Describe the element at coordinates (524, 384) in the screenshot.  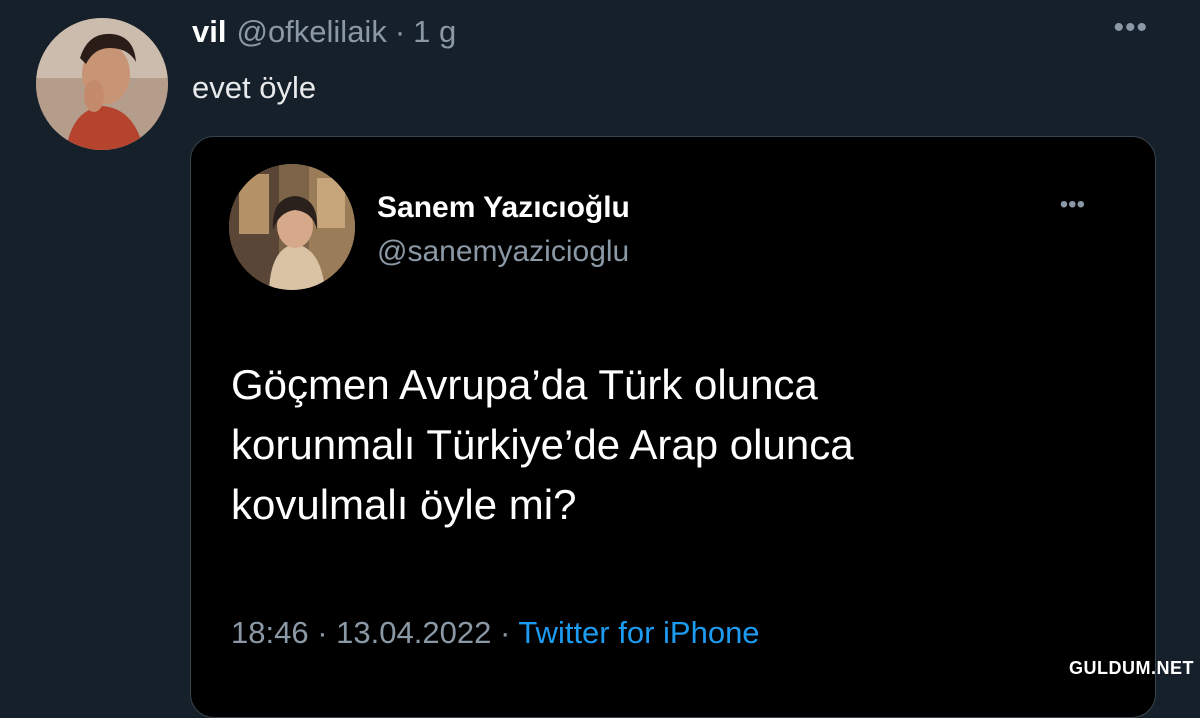
I see `quoted-text-line: Göçmen Avrupa’da Türk olunca` at that location.